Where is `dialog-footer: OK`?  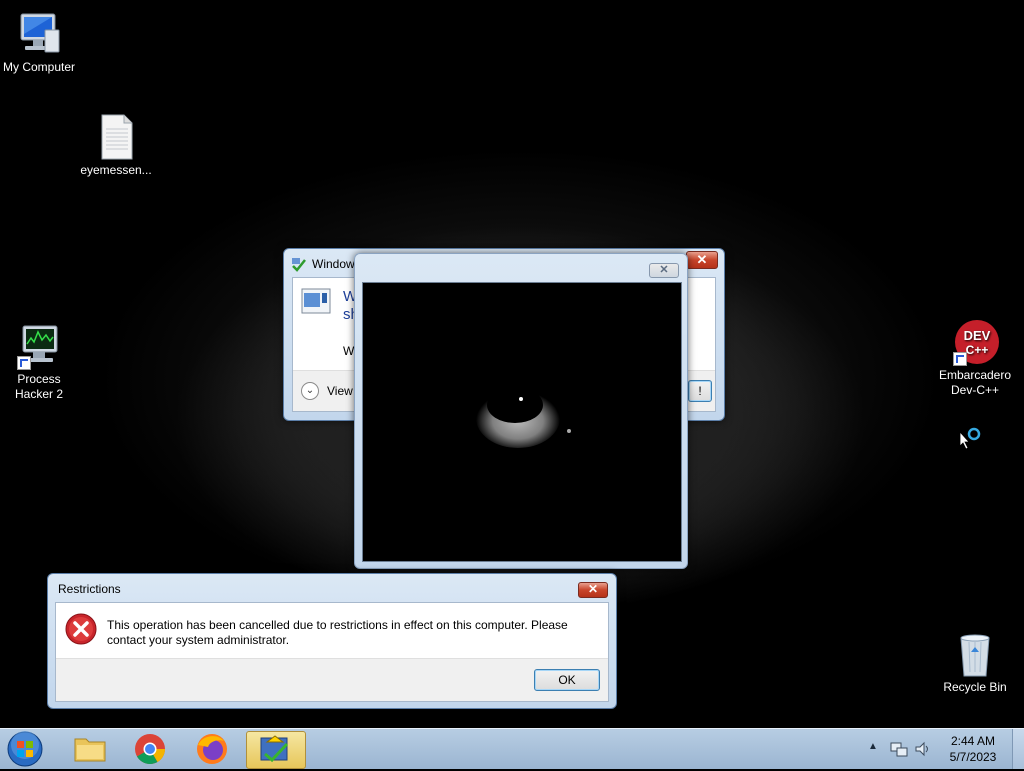 dialog-footer: OK is located at coordinates (332, 679).